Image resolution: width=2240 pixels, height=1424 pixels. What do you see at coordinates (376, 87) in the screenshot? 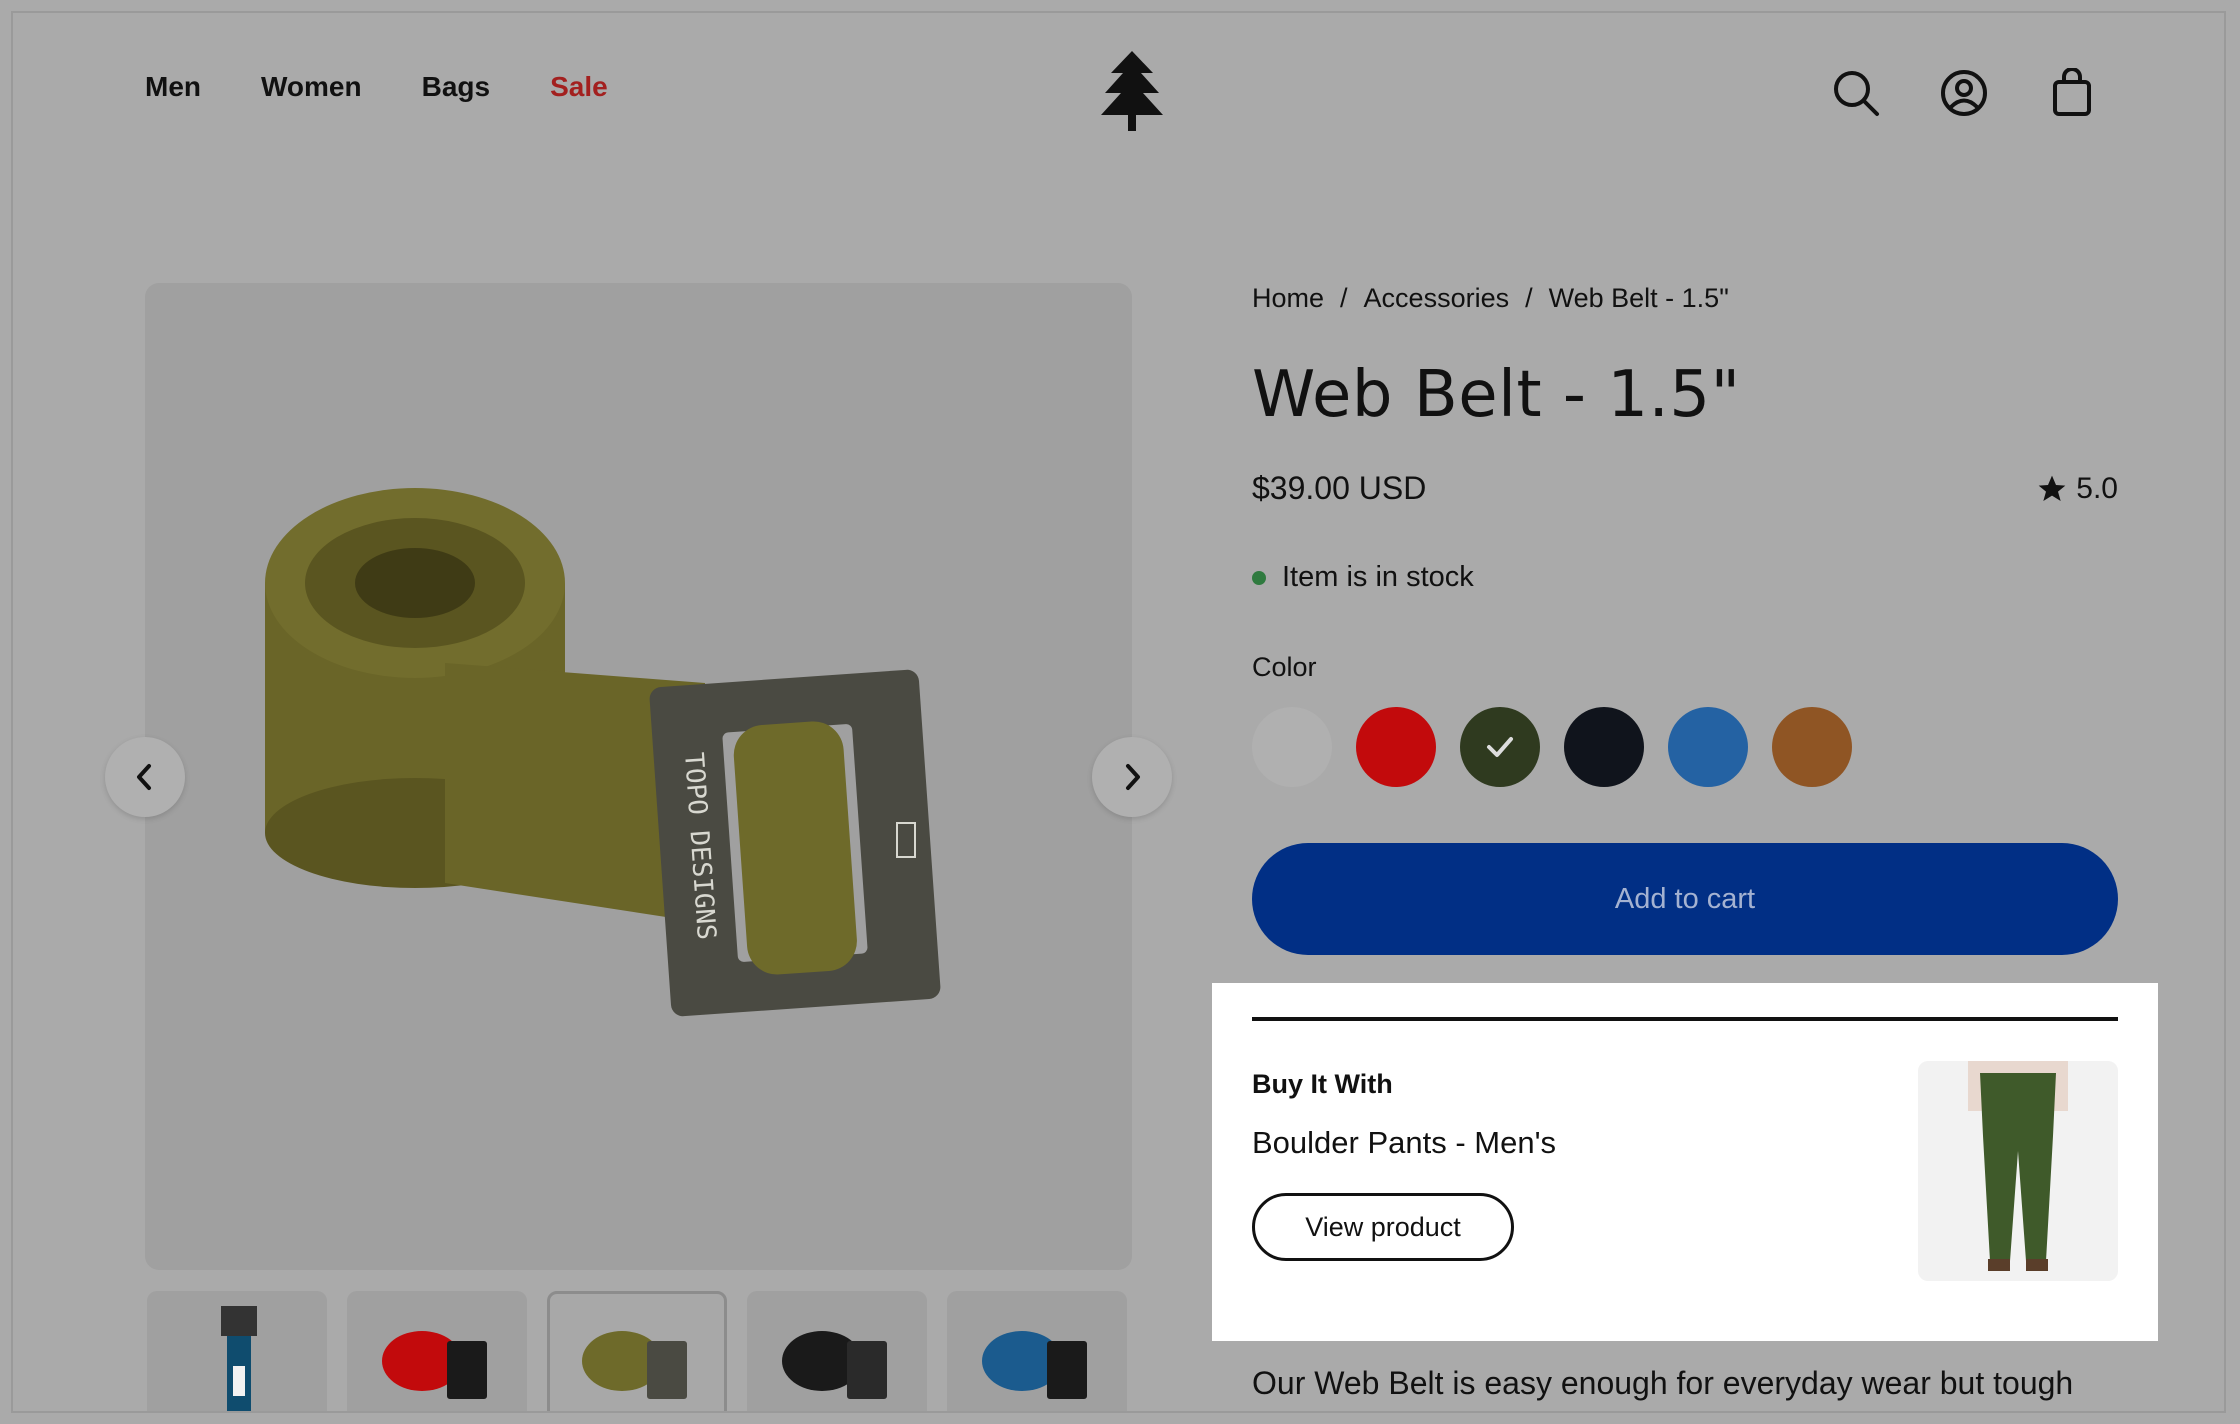
I see `main-nav: Men Women Bags Sale` at bounding box center [376, 87].